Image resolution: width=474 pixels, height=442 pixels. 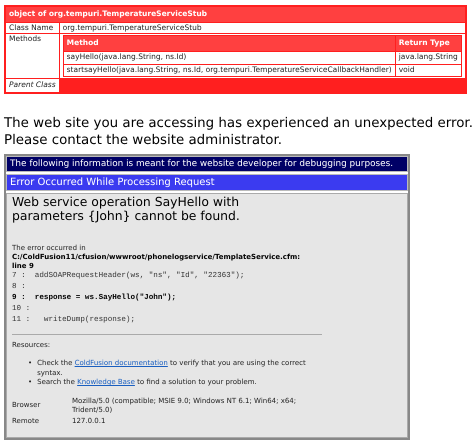 What do you see at coordinates (126, 208) in the screenshot?
I see `error-text: Web service operation SayHello with parameters {John} cannot be found.` at bounding box center [126, 208].